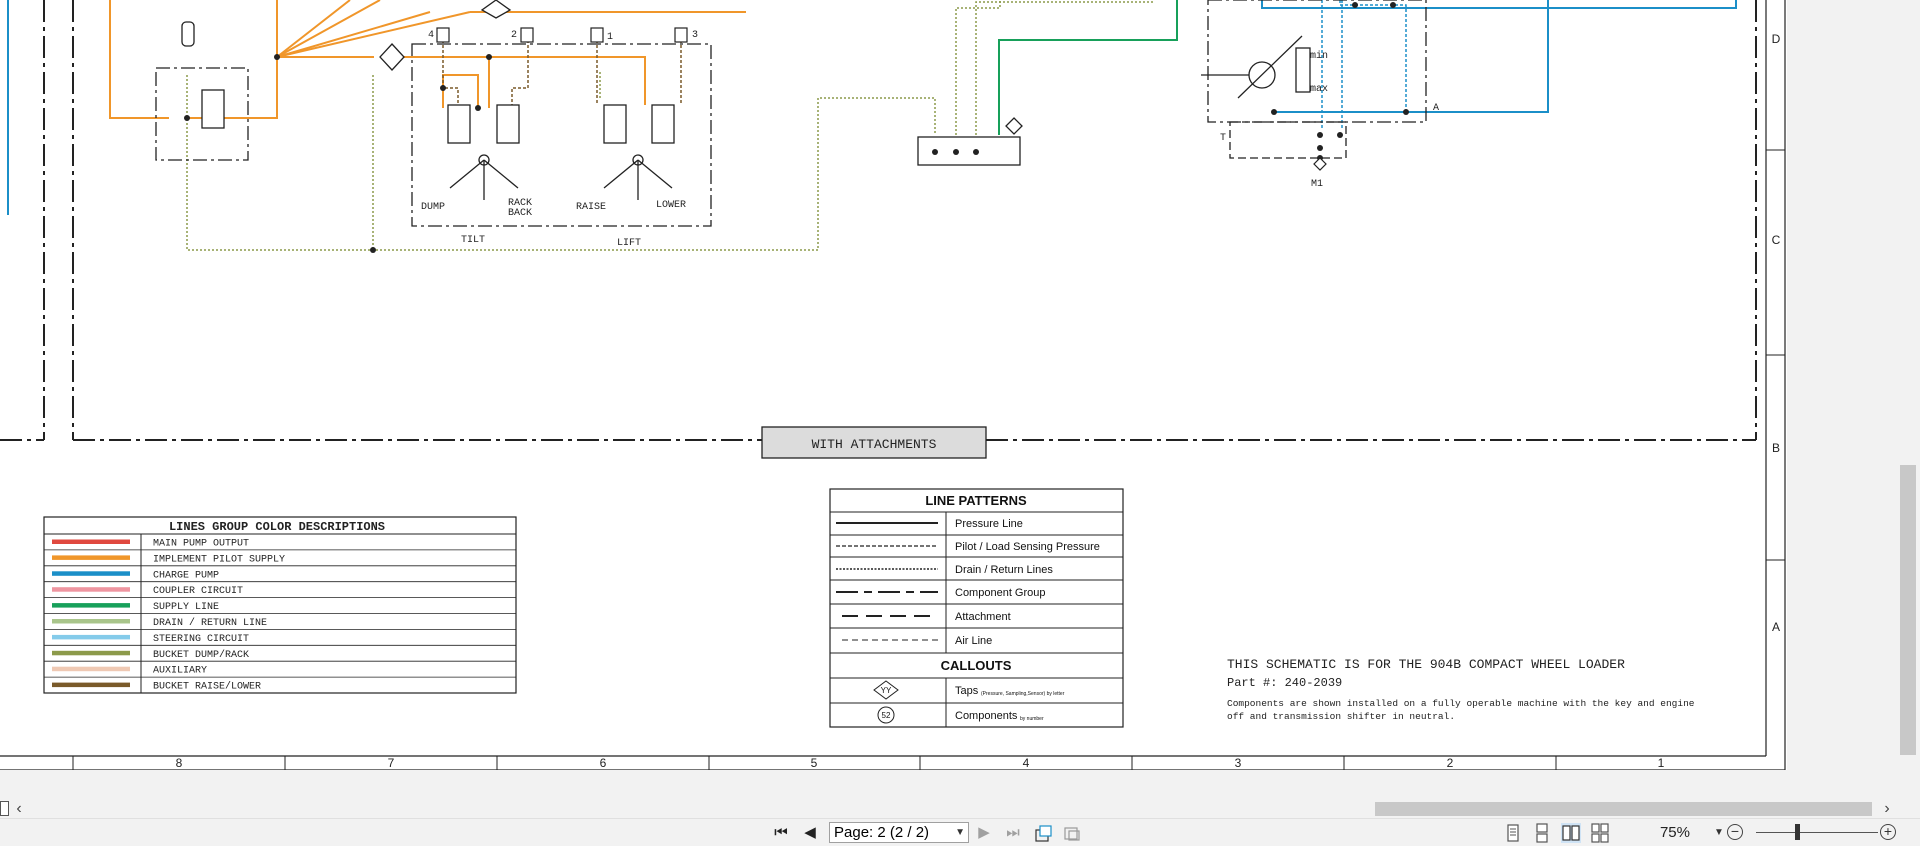 This screenshot has height=846, width=1920. I want to click on pump-max-label: max, so click(1319, 89).